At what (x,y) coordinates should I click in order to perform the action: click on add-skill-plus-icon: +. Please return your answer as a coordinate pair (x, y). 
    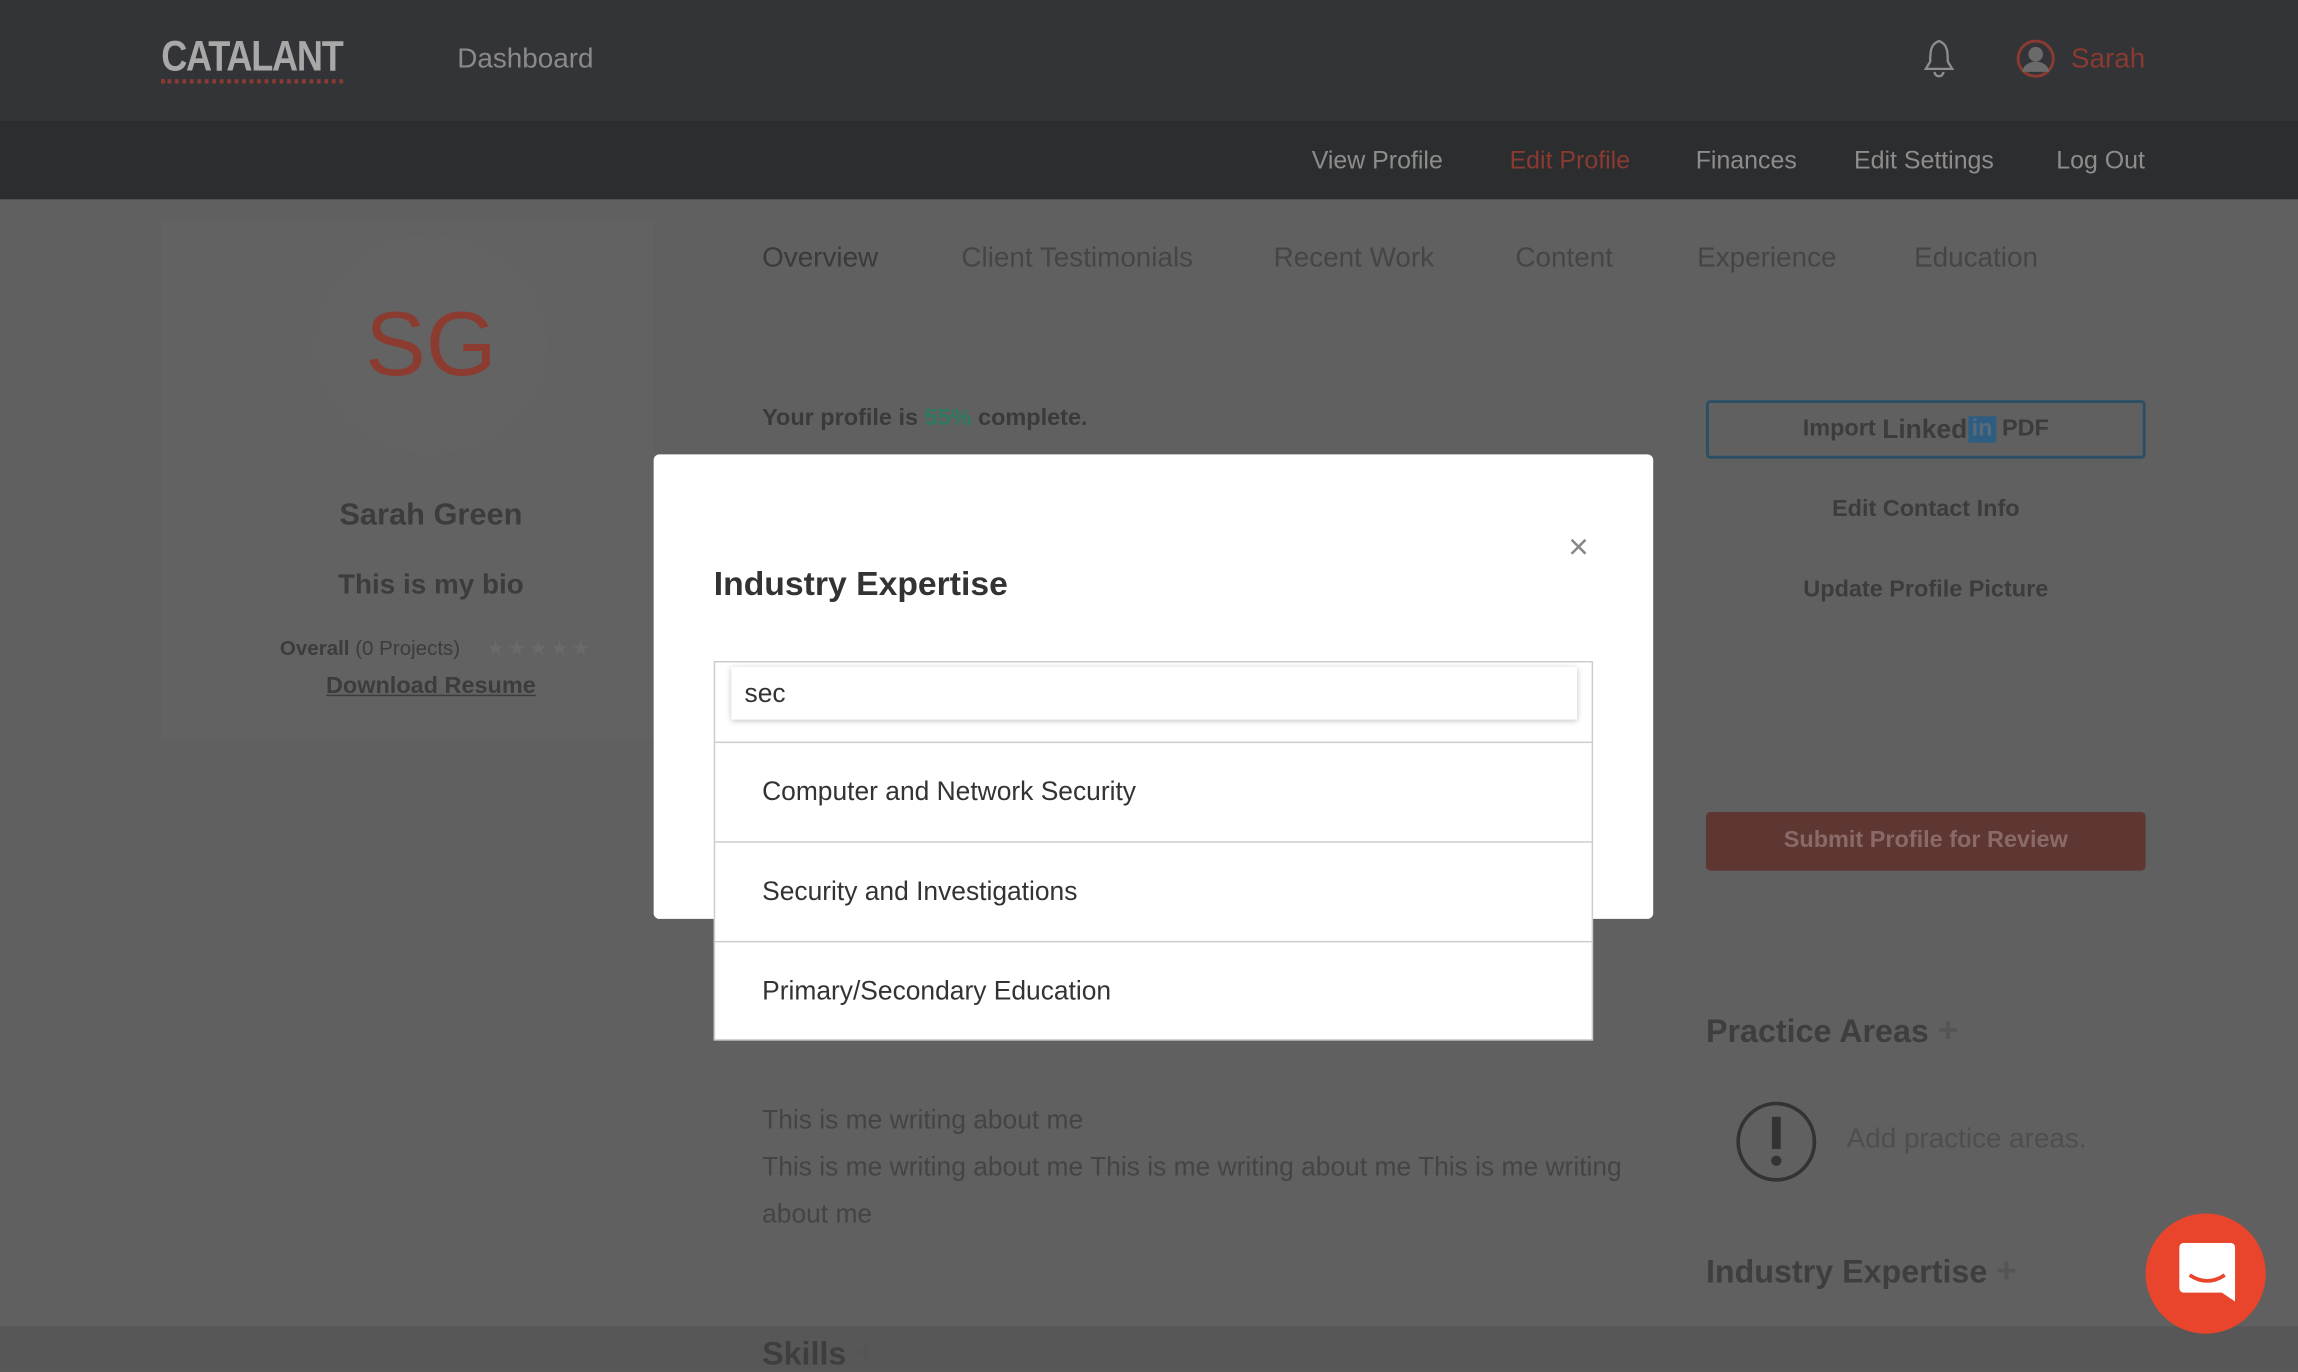
    Looking at the image, I should click on (865, 1353).